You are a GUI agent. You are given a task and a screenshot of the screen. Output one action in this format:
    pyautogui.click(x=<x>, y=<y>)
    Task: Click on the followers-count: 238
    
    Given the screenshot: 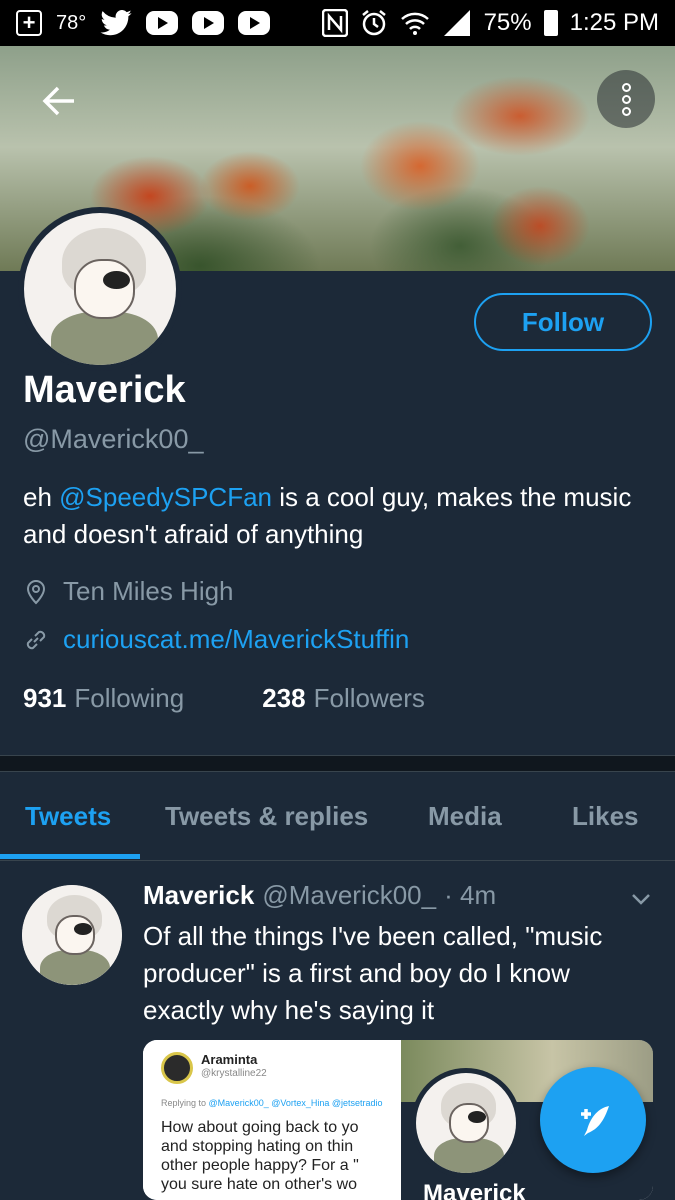 What is the action you would take?
    pyautogui.click(x=284, y=698)
    